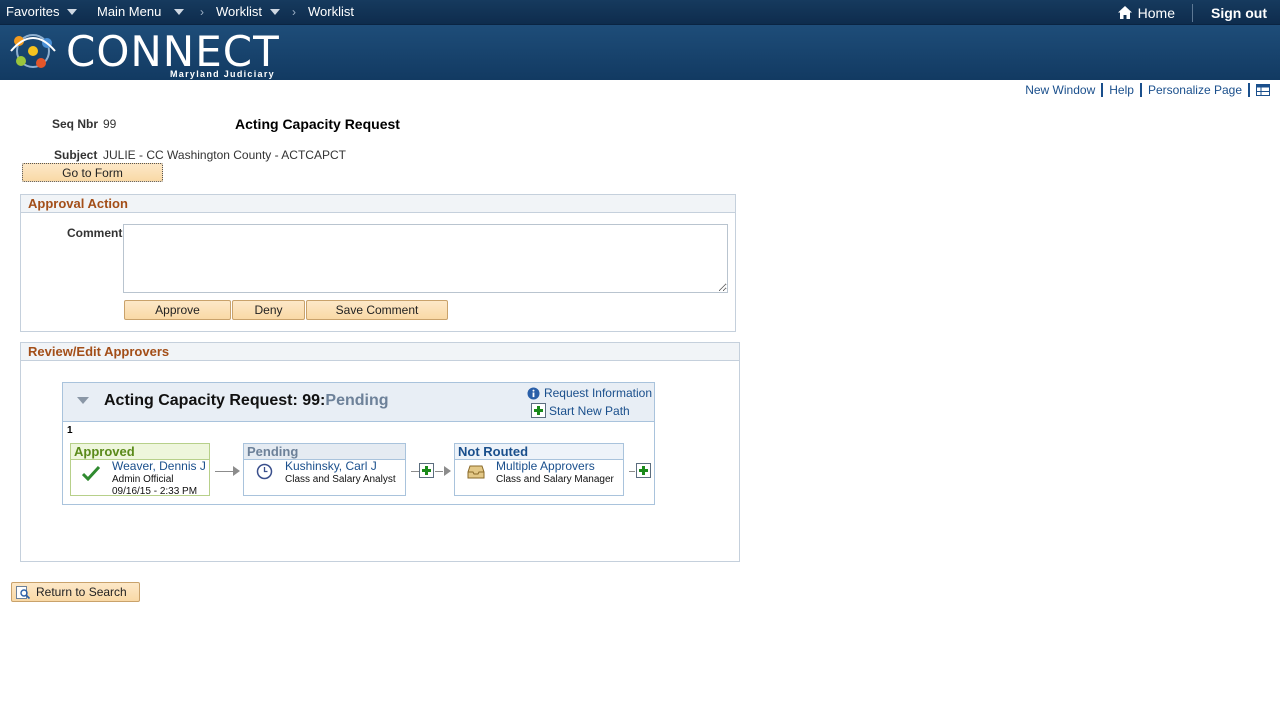 The width and height of the screenshot is (1280, 720). I want to click on page-layout-icon, so click(1263, 90).